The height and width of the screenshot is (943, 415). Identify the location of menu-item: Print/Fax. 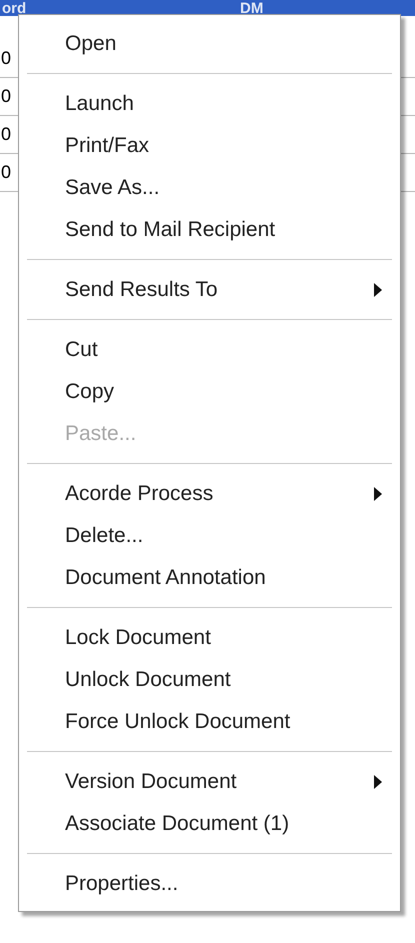
(209, 146).